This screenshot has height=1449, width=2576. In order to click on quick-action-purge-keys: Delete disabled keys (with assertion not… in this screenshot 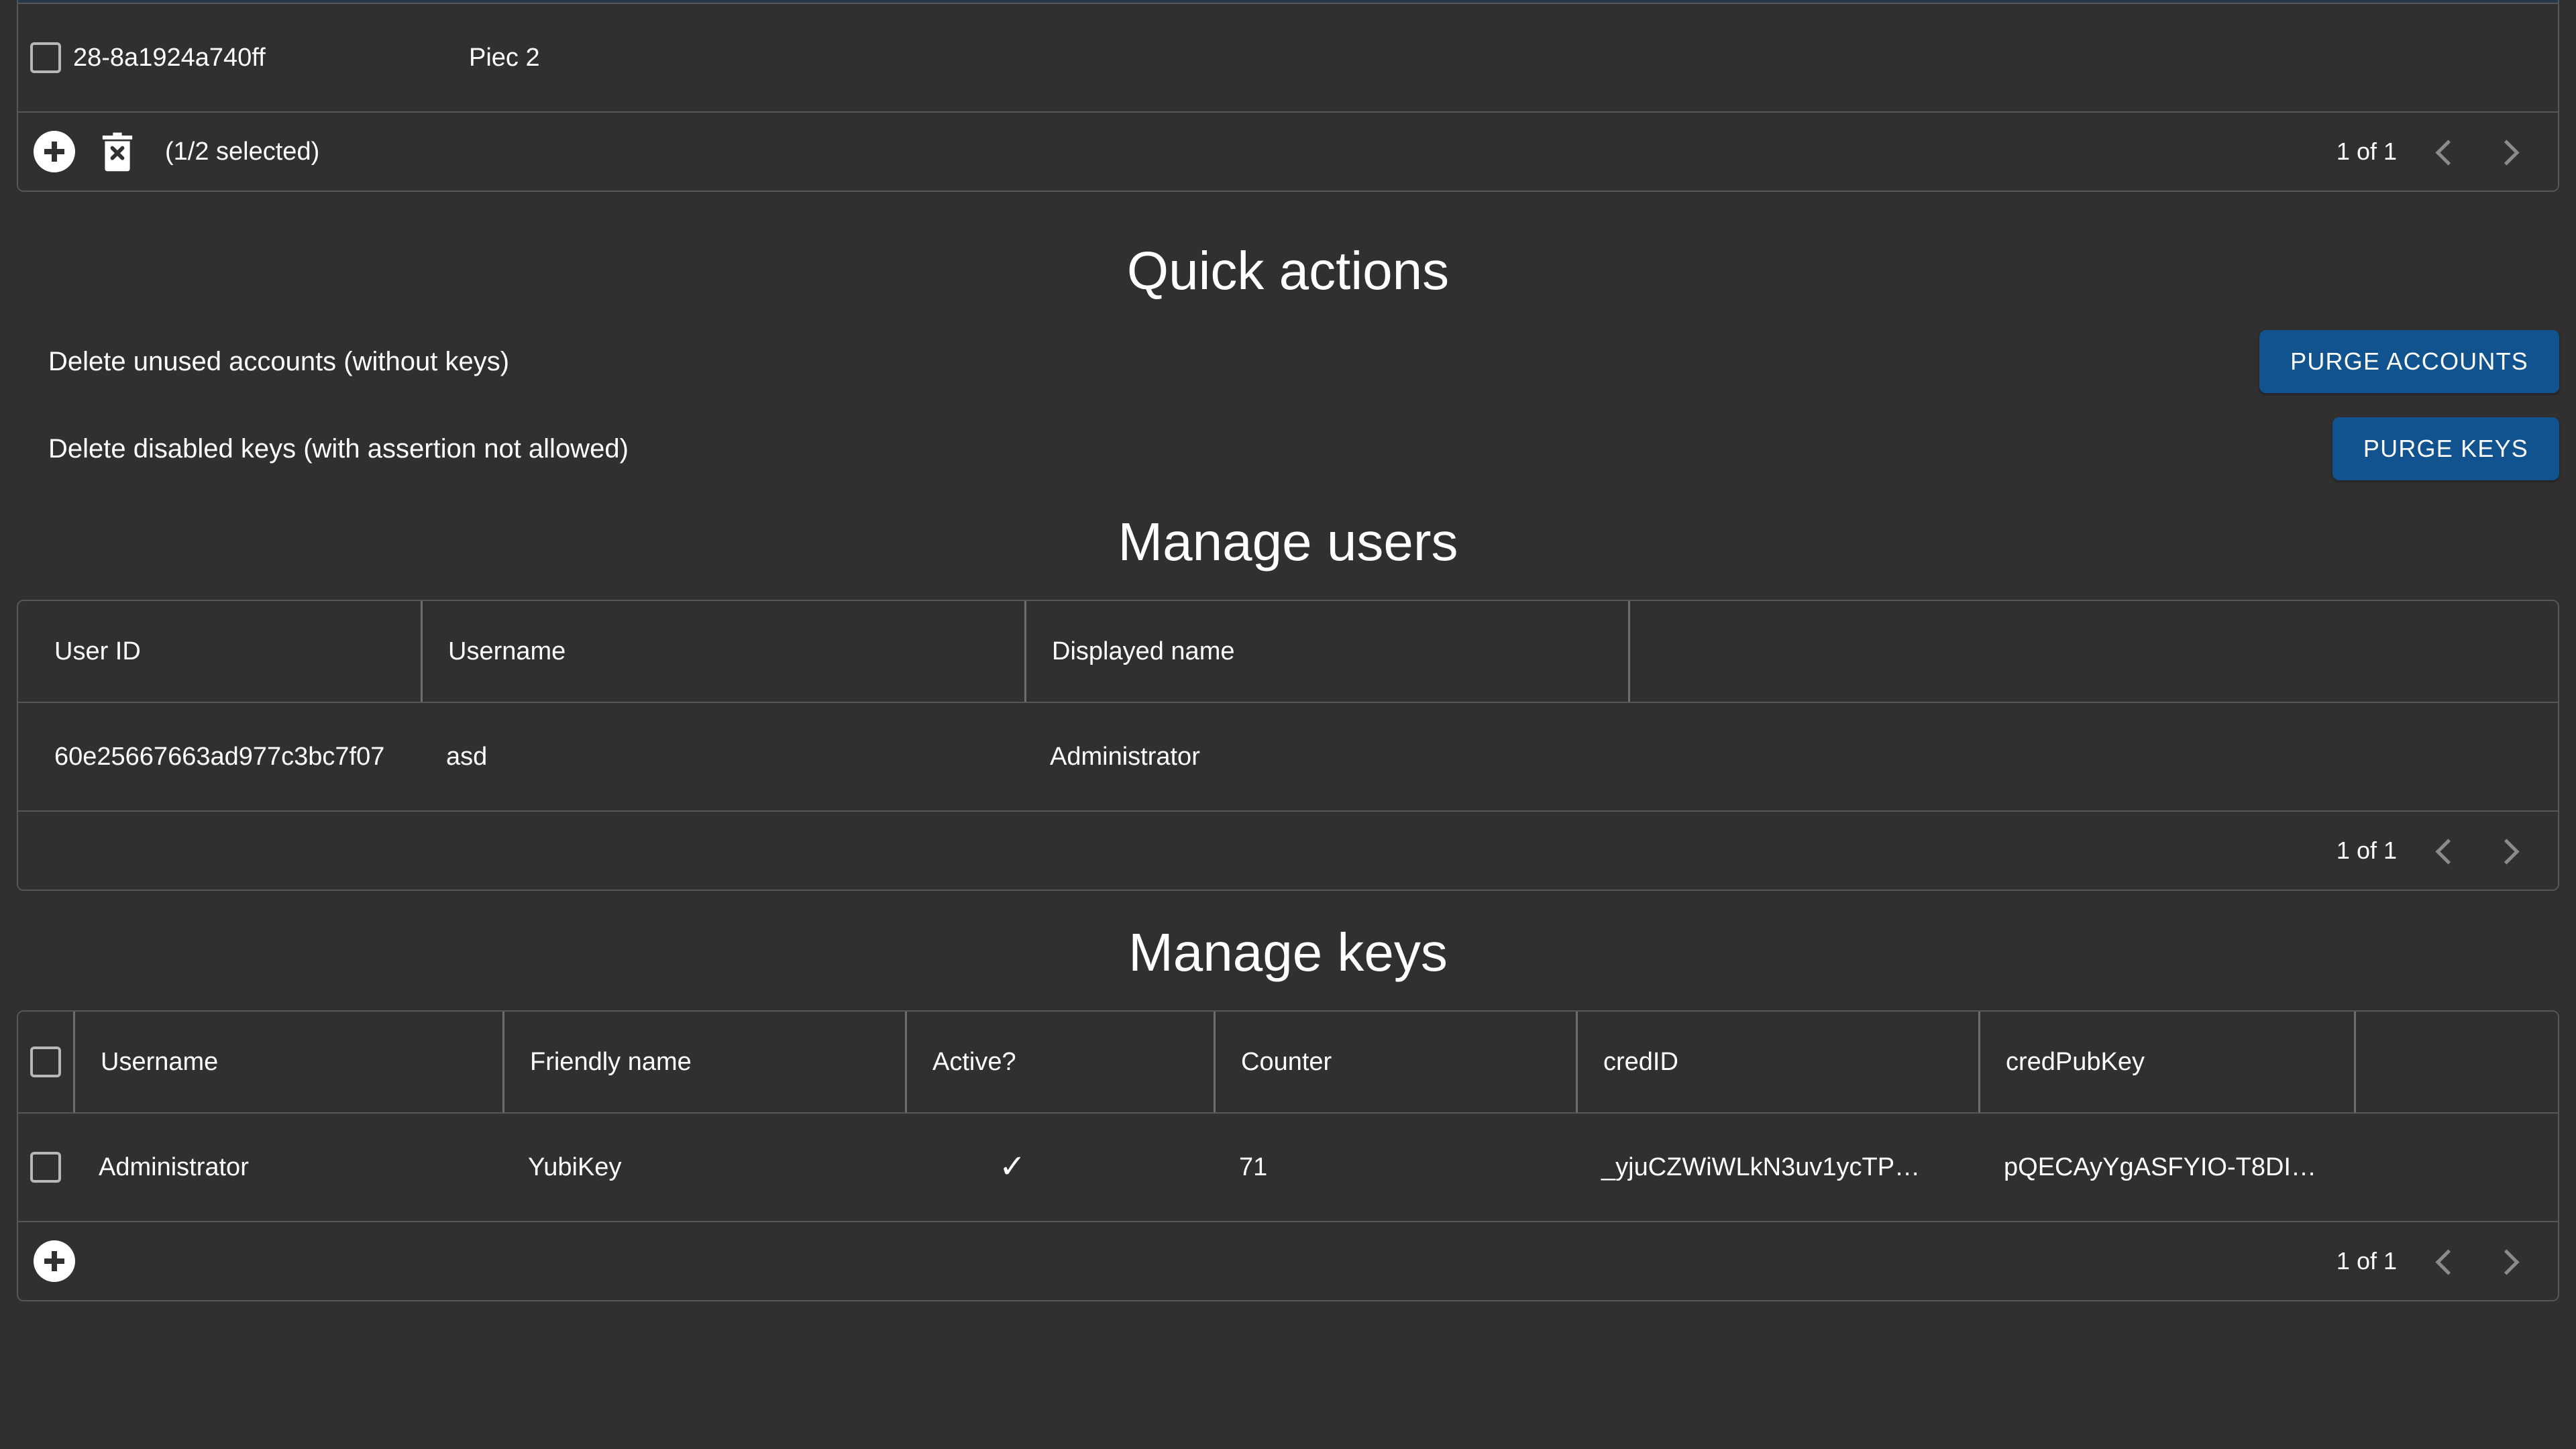, I will do `click(1288, 448)`.